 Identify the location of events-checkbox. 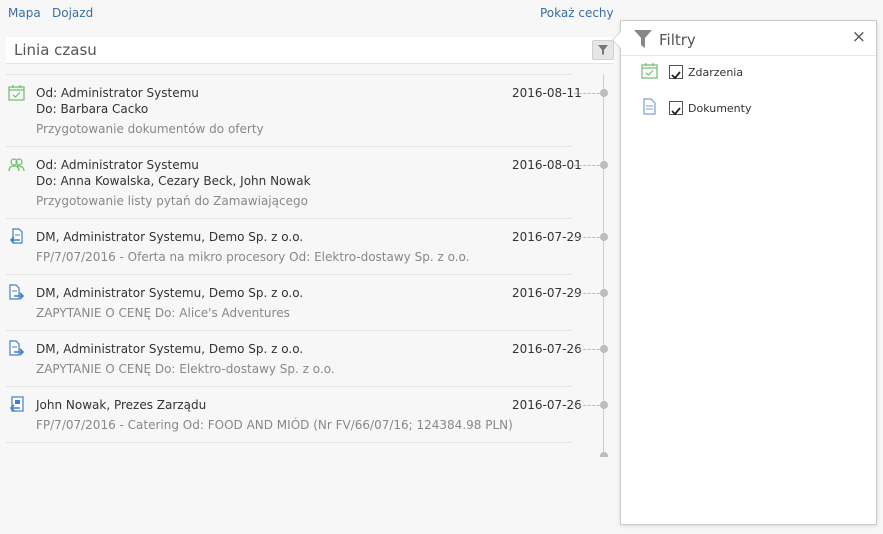
(676, 72).